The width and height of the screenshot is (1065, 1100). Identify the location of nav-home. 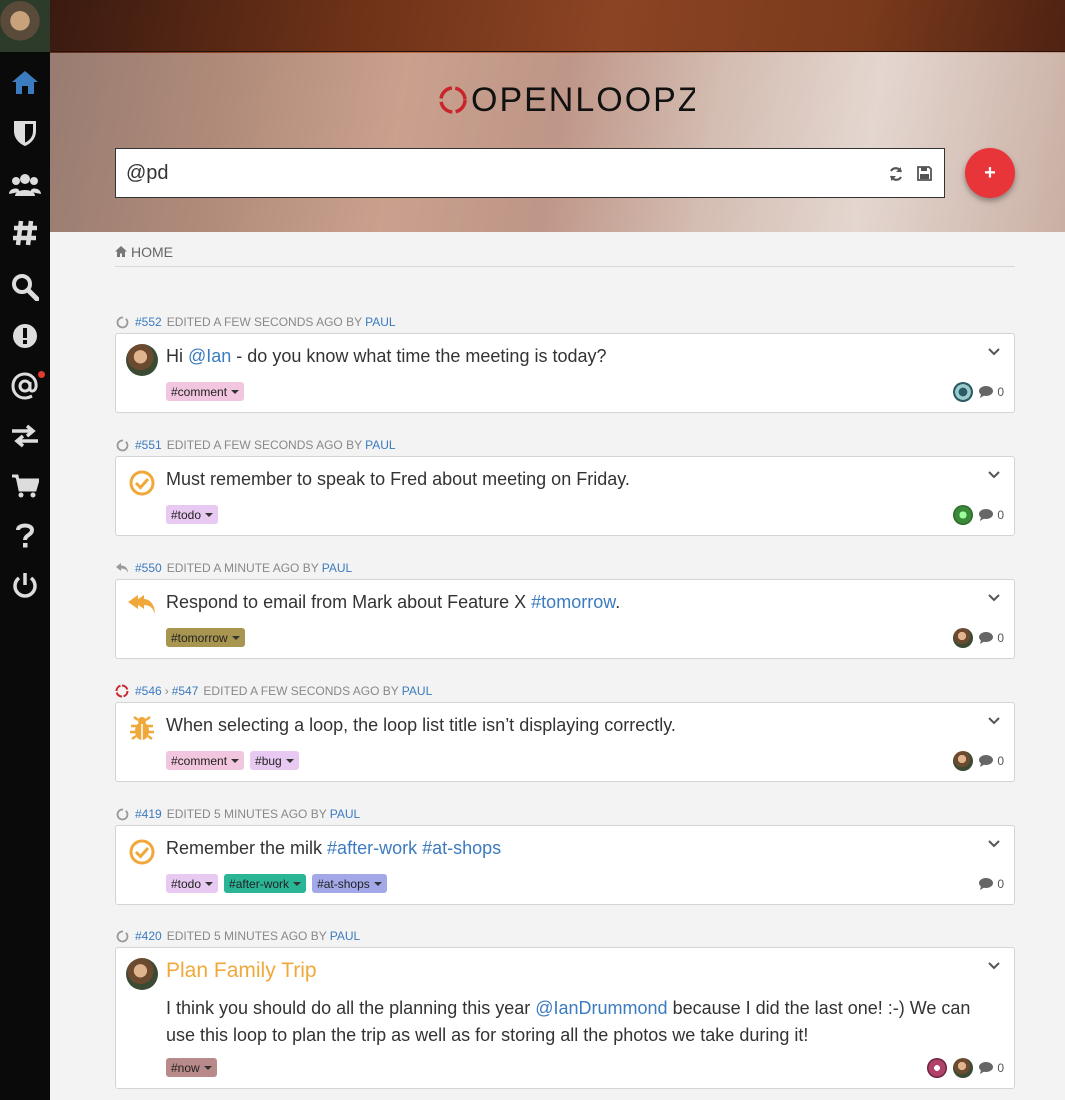
(25, 82).